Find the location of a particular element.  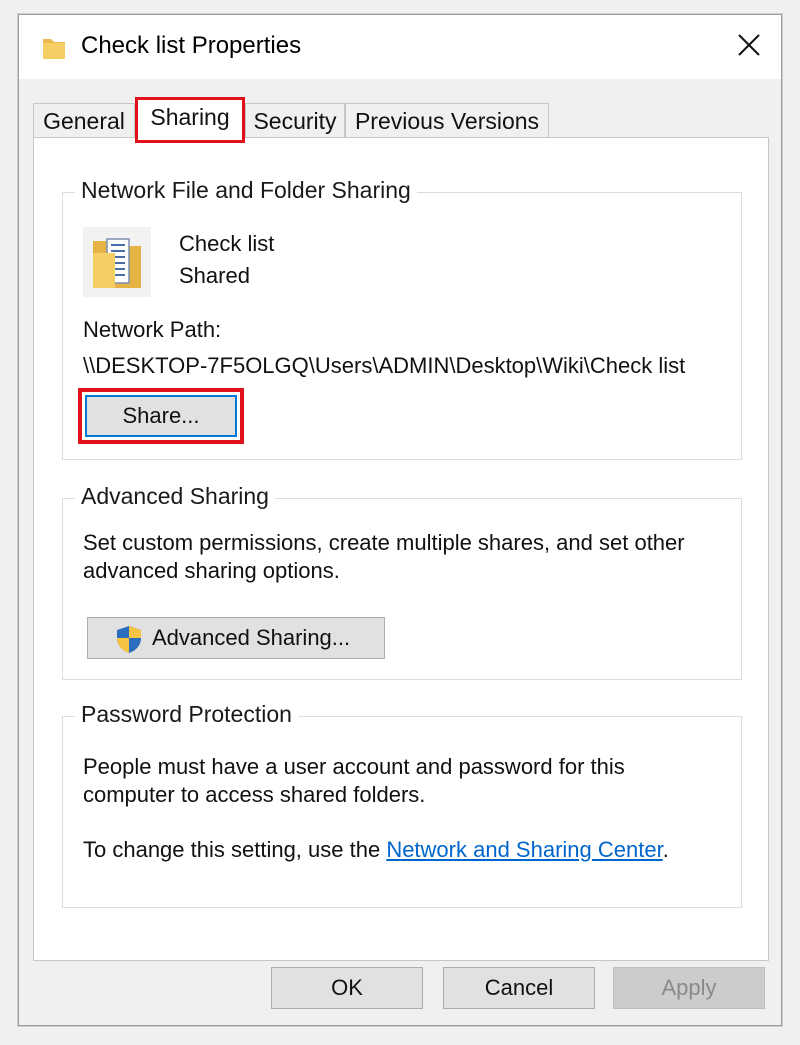

window-title: Check list Properties is located at coordinates (191, 45).